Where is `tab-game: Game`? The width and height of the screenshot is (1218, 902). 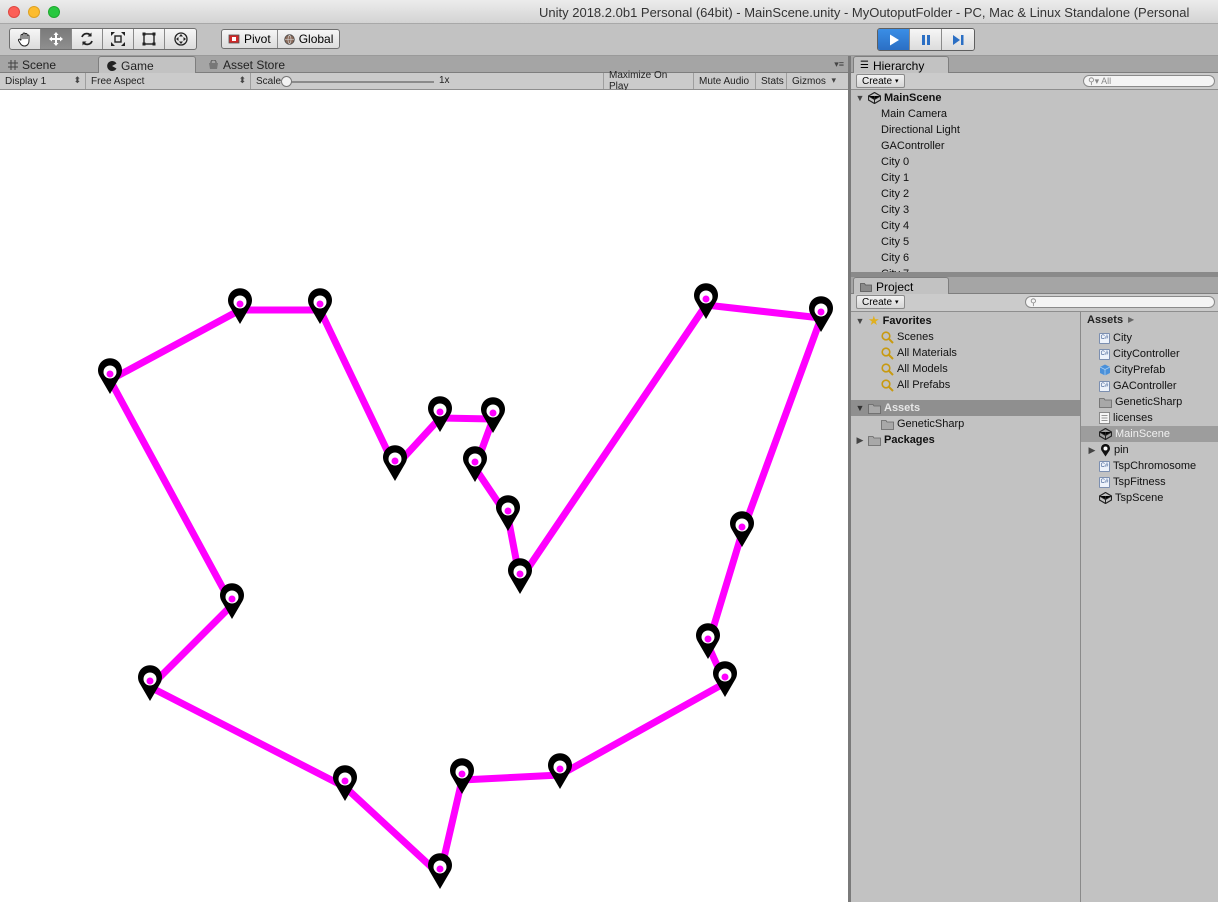
tab-game: Game is located at coordinates (147, 65).